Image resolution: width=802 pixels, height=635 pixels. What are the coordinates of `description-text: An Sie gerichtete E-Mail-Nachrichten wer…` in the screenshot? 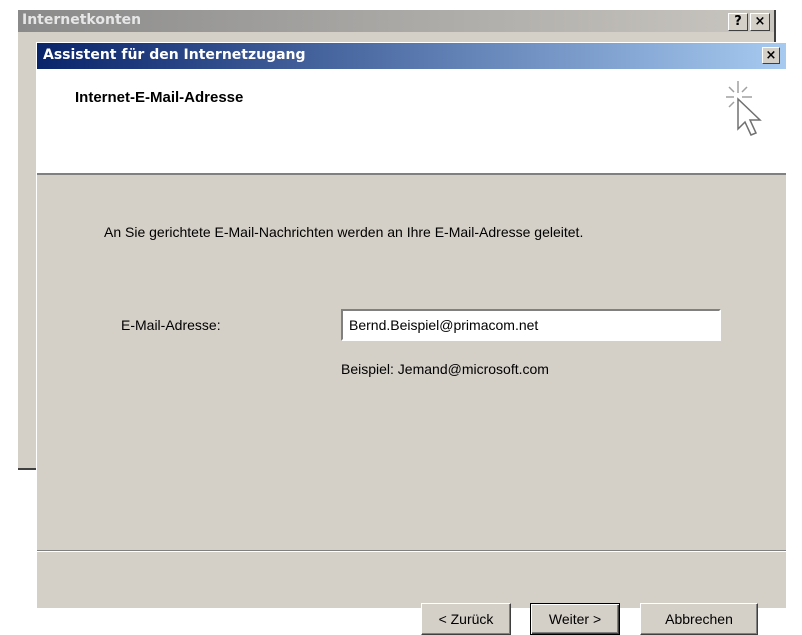 It's located at (344, 232).